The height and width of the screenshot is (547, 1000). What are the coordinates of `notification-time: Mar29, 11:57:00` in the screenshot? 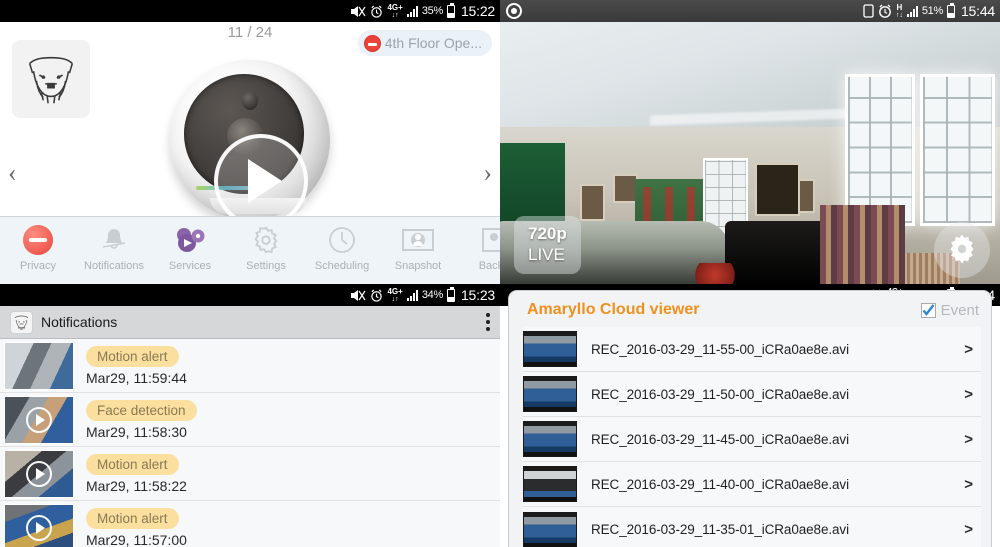 It's located at (136, 539).